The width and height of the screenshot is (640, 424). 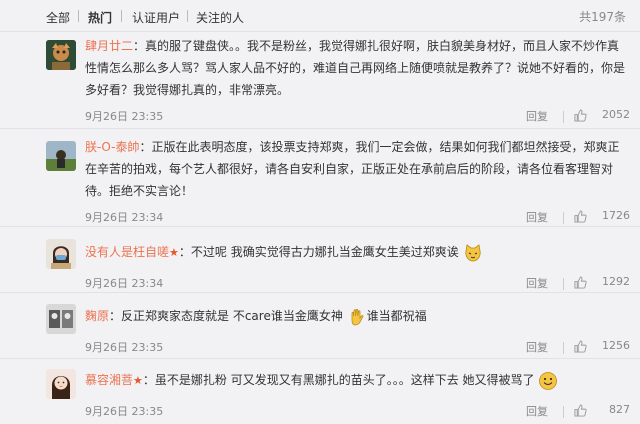 What do you see at coordinates (550, 412) in the screenshot?
I see `comment-actions: 回复 827` at bounding box center [550, 412].